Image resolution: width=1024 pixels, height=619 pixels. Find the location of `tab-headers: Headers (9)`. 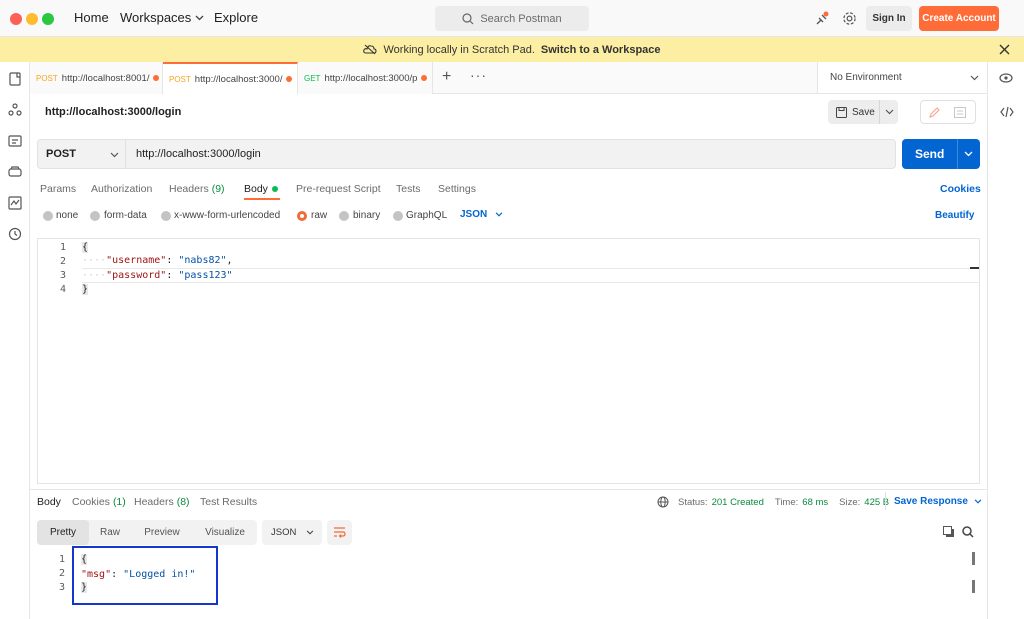

tab-headers: Headers (9) is located at coordinates (197, 189).